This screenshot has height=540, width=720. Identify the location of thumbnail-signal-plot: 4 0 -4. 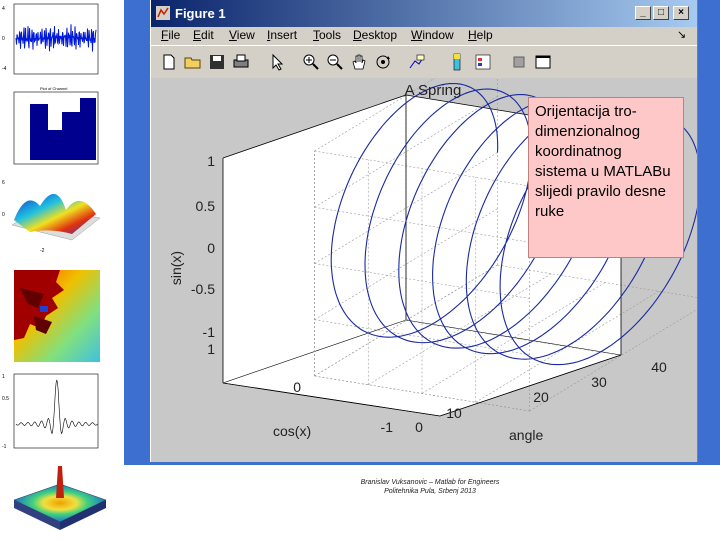
(52, 44).